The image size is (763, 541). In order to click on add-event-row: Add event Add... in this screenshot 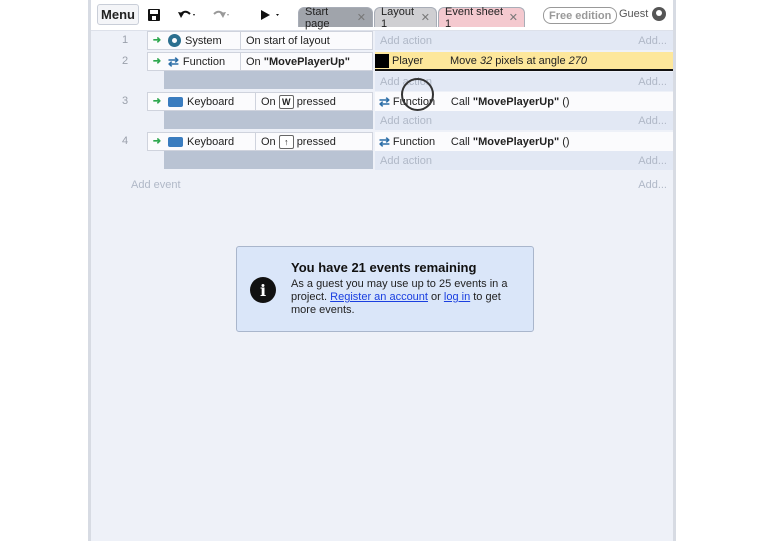, I will do `click(402, 184)`.